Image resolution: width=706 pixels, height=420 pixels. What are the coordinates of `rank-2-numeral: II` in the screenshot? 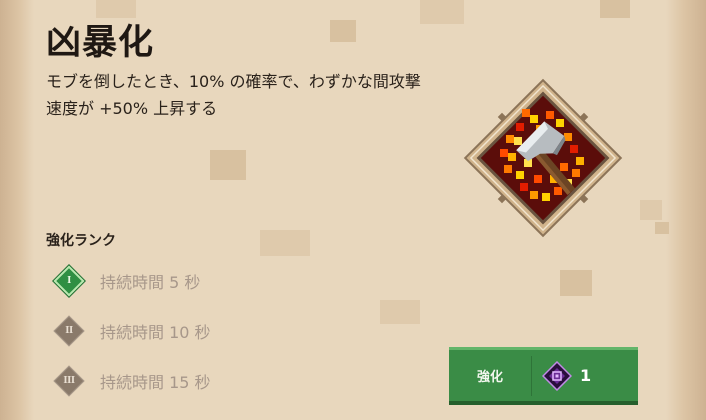 It's located at (69, 331).